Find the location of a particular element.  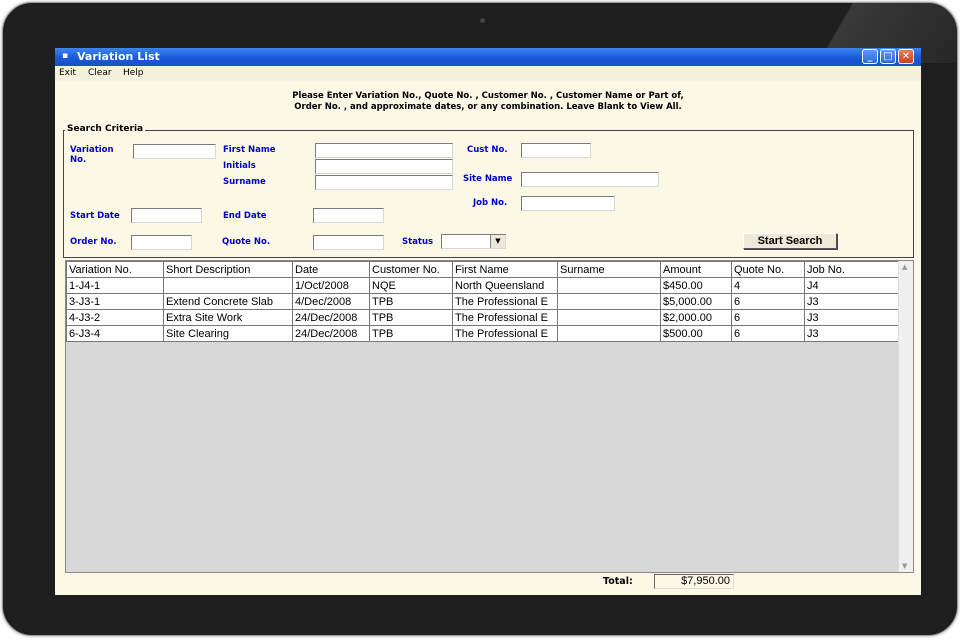

quote-no-label: Quote No. is located at coordinates (246, 242).